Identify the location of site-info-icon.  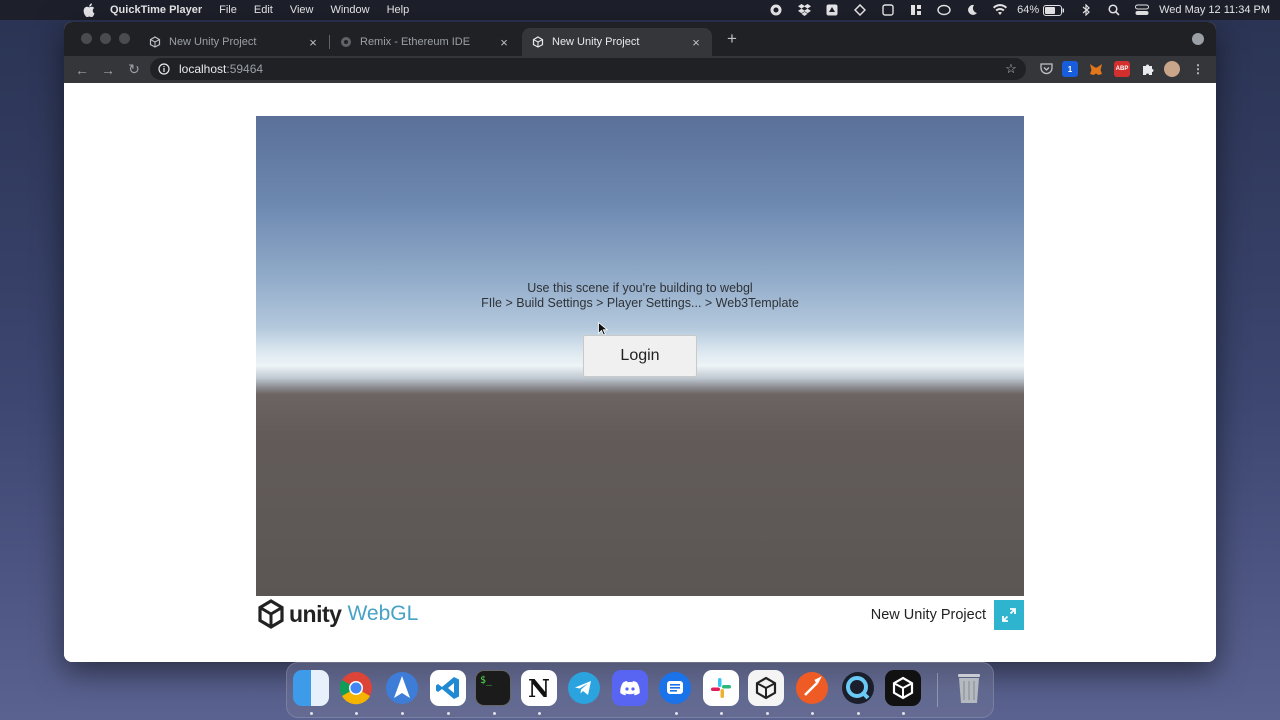
(164, 69).